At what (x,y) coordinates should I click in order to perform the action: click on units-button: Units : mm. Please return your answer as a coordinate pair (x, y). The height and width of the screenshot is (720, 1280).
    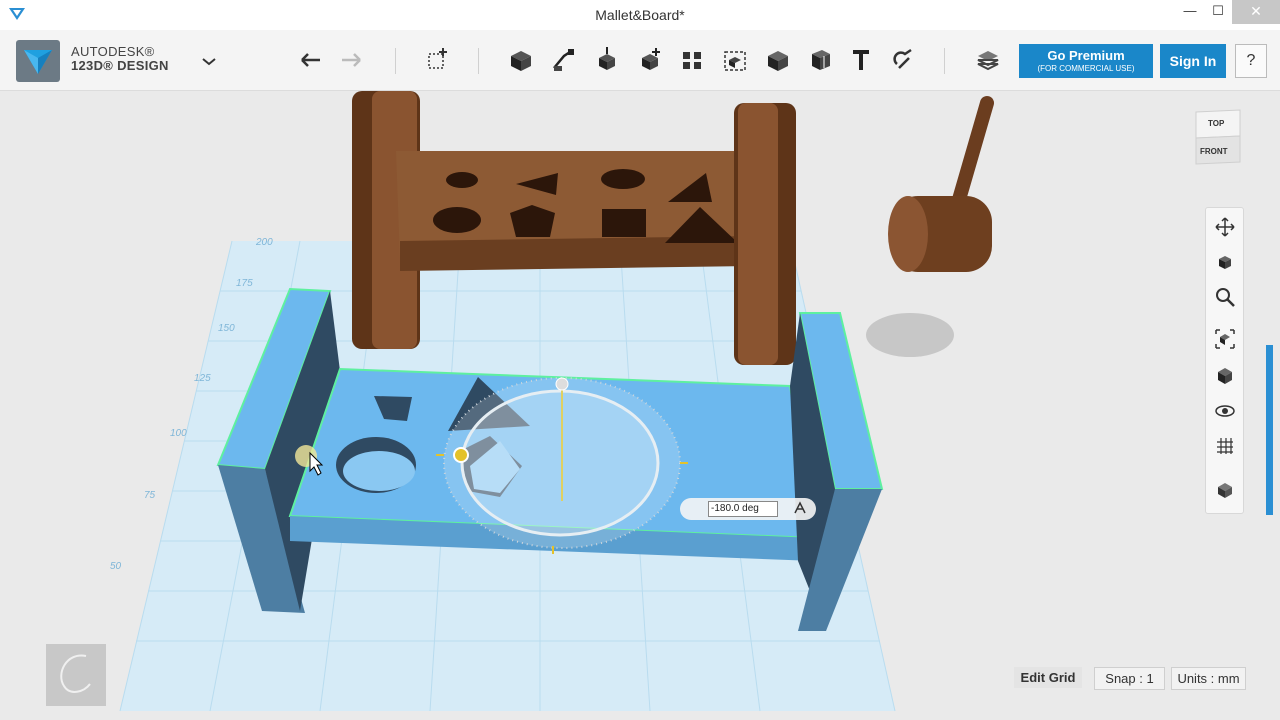
    Looking at the image, I should click on (1208, 678).